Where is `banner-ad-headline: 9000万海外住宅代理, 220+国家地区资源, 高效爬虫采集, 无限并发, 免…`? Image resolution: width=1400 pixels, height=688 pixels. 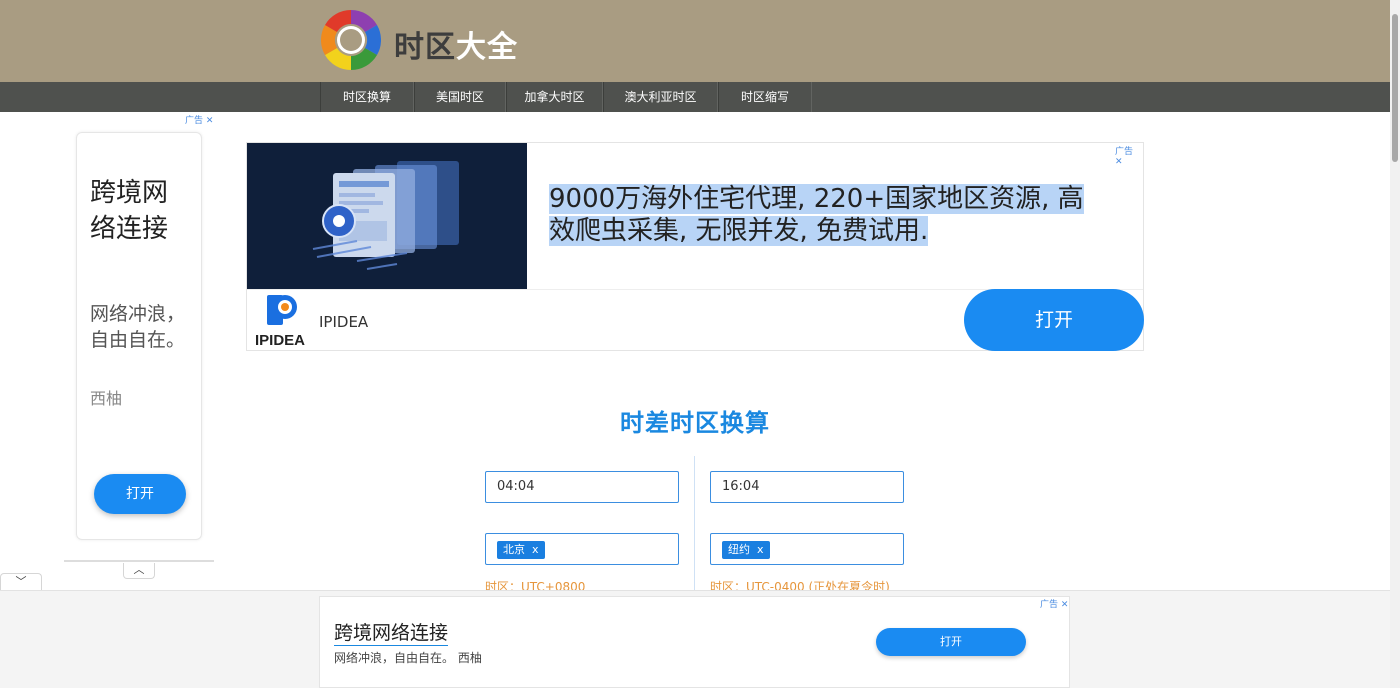
banner-ad-headline: 9000万海外住宅代理, 220+国家地区资源, 高效爬虫采集, 无限并发, 免… is located at coordinates (829, 215).